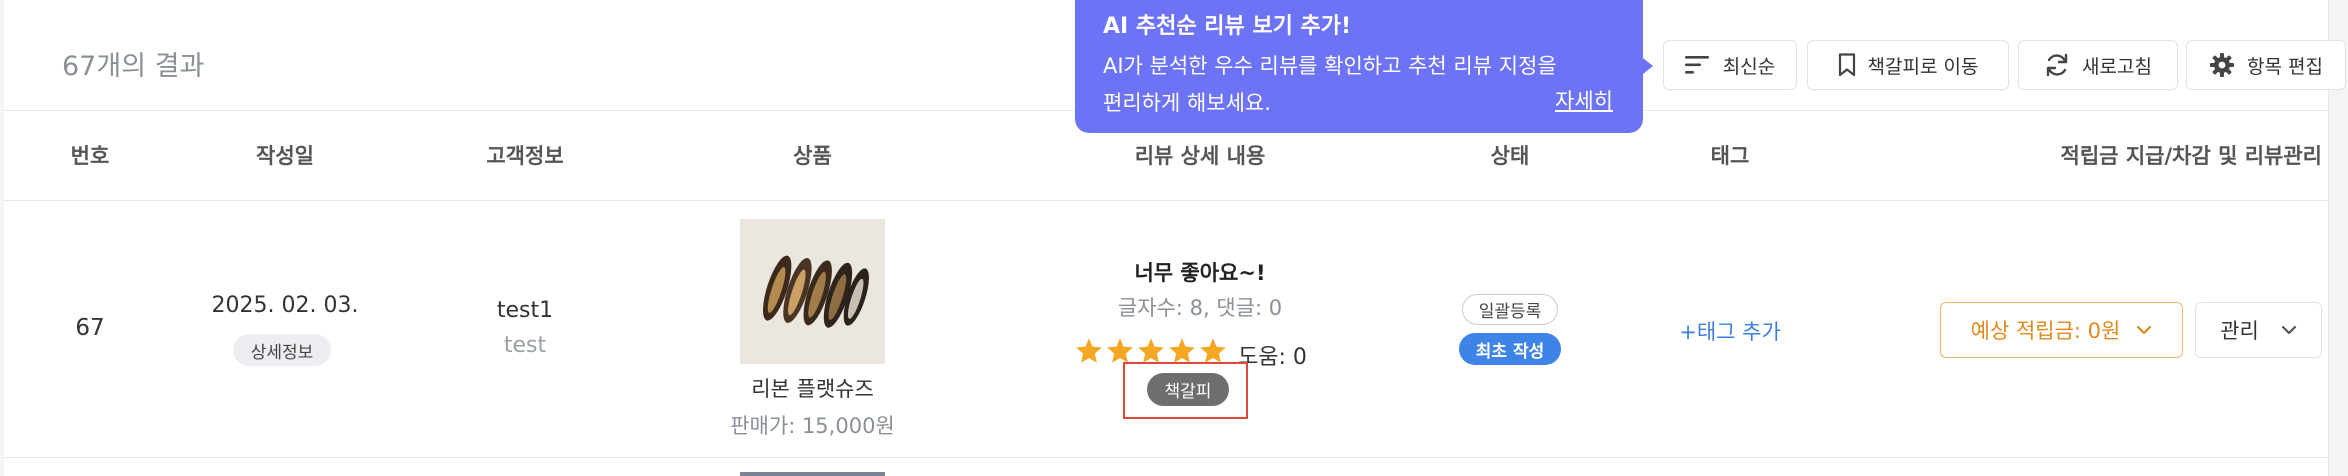 Image resolution: width=2348 pixels, height=476 pixels. What do you see at coordinates (2117, 66) in the screenshot?
I see `refresh-label: 새로고침` at bounding box center [2117, 66].